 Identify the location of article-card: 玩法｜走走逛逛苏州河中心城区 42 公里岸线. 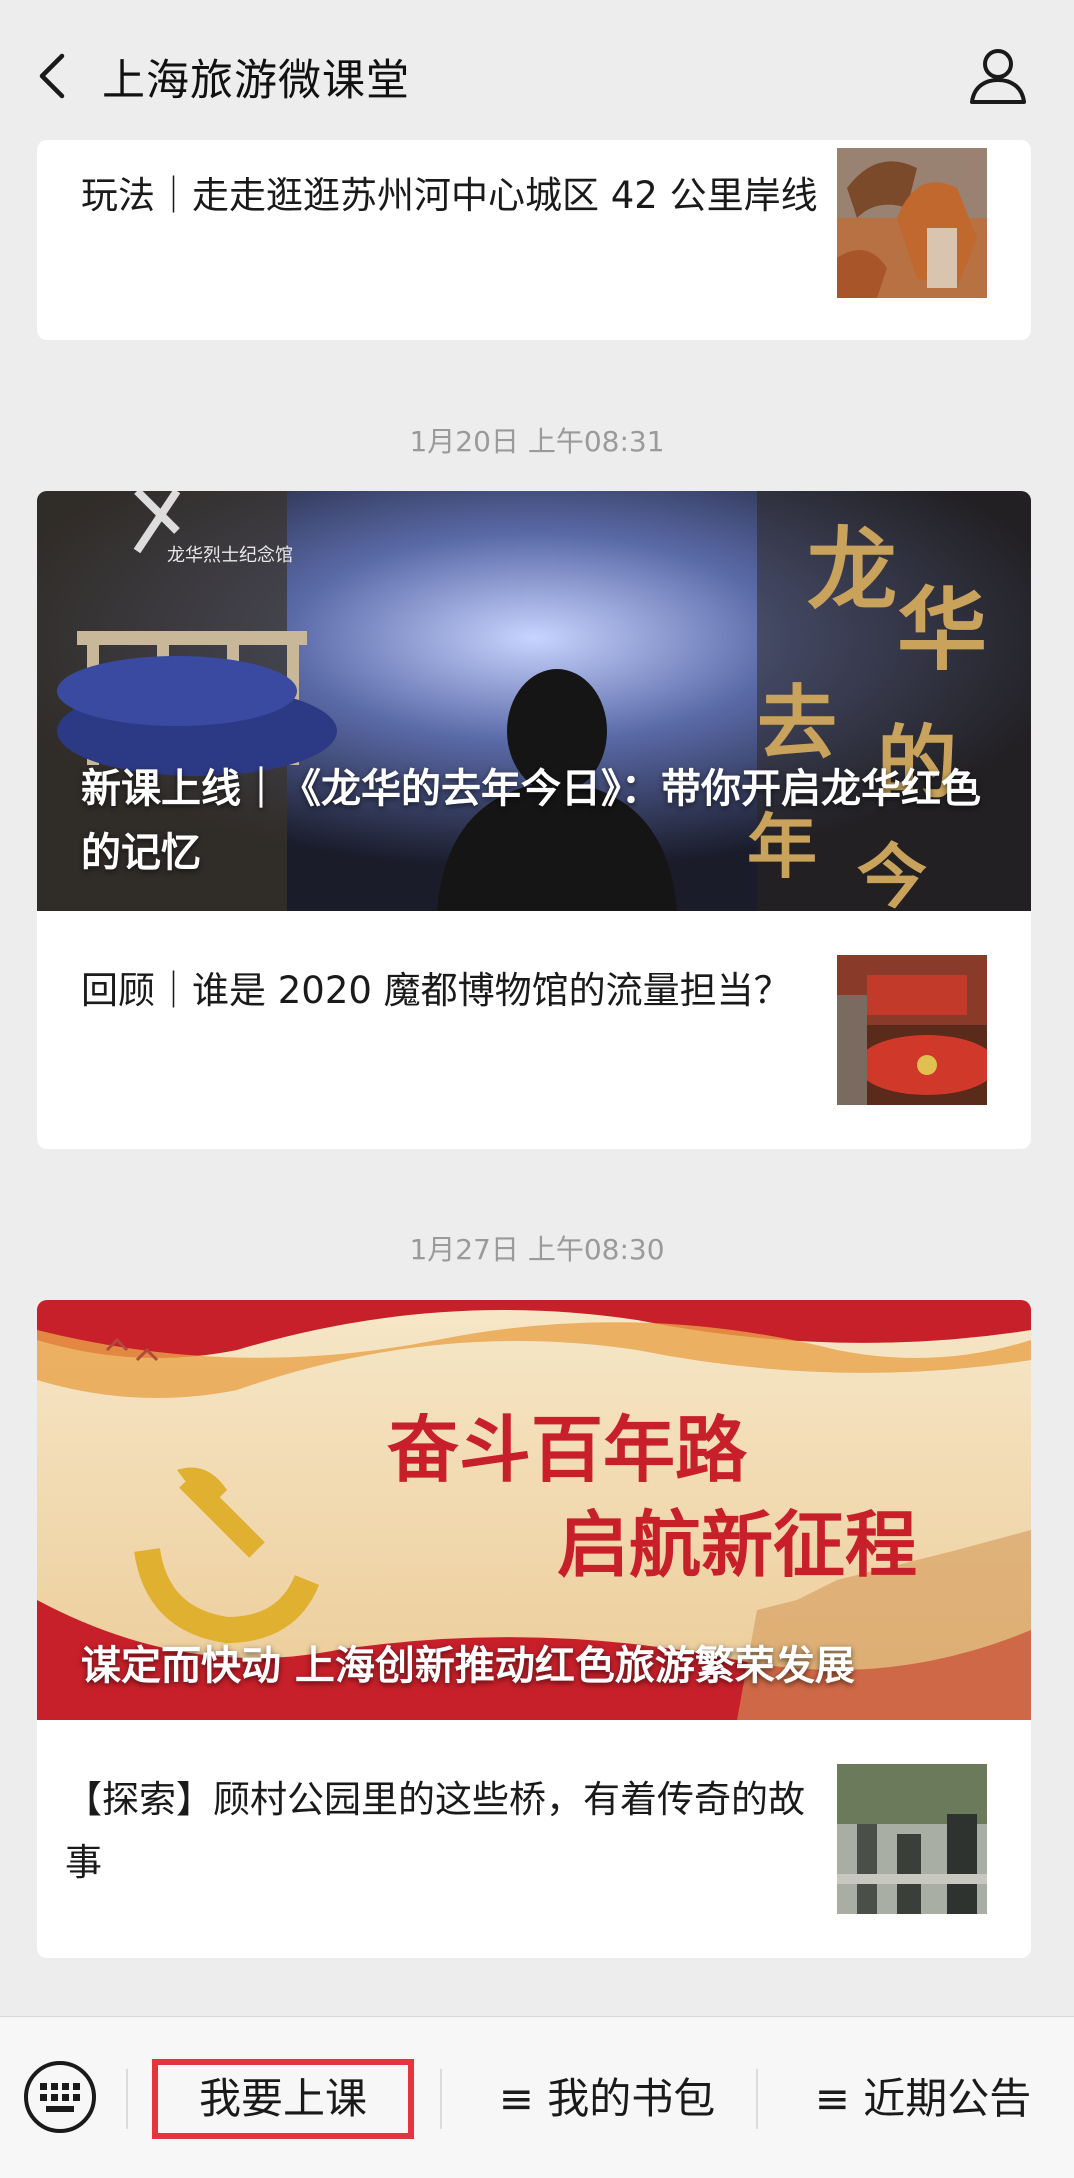
(534, 240).